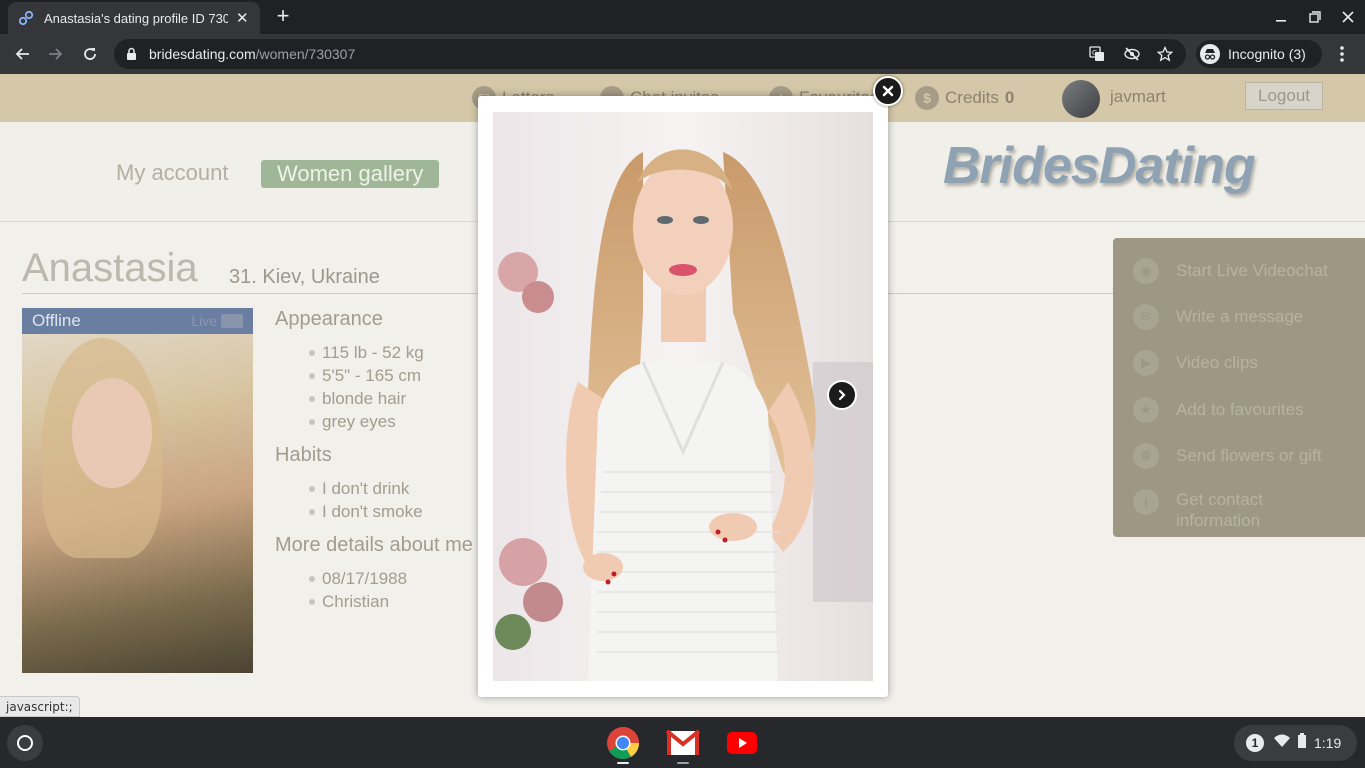 The image size is (1365, 768). Describe the element at coordinates (1284, 96) in the screenshot. I see `logout-button: Logout` at that location.